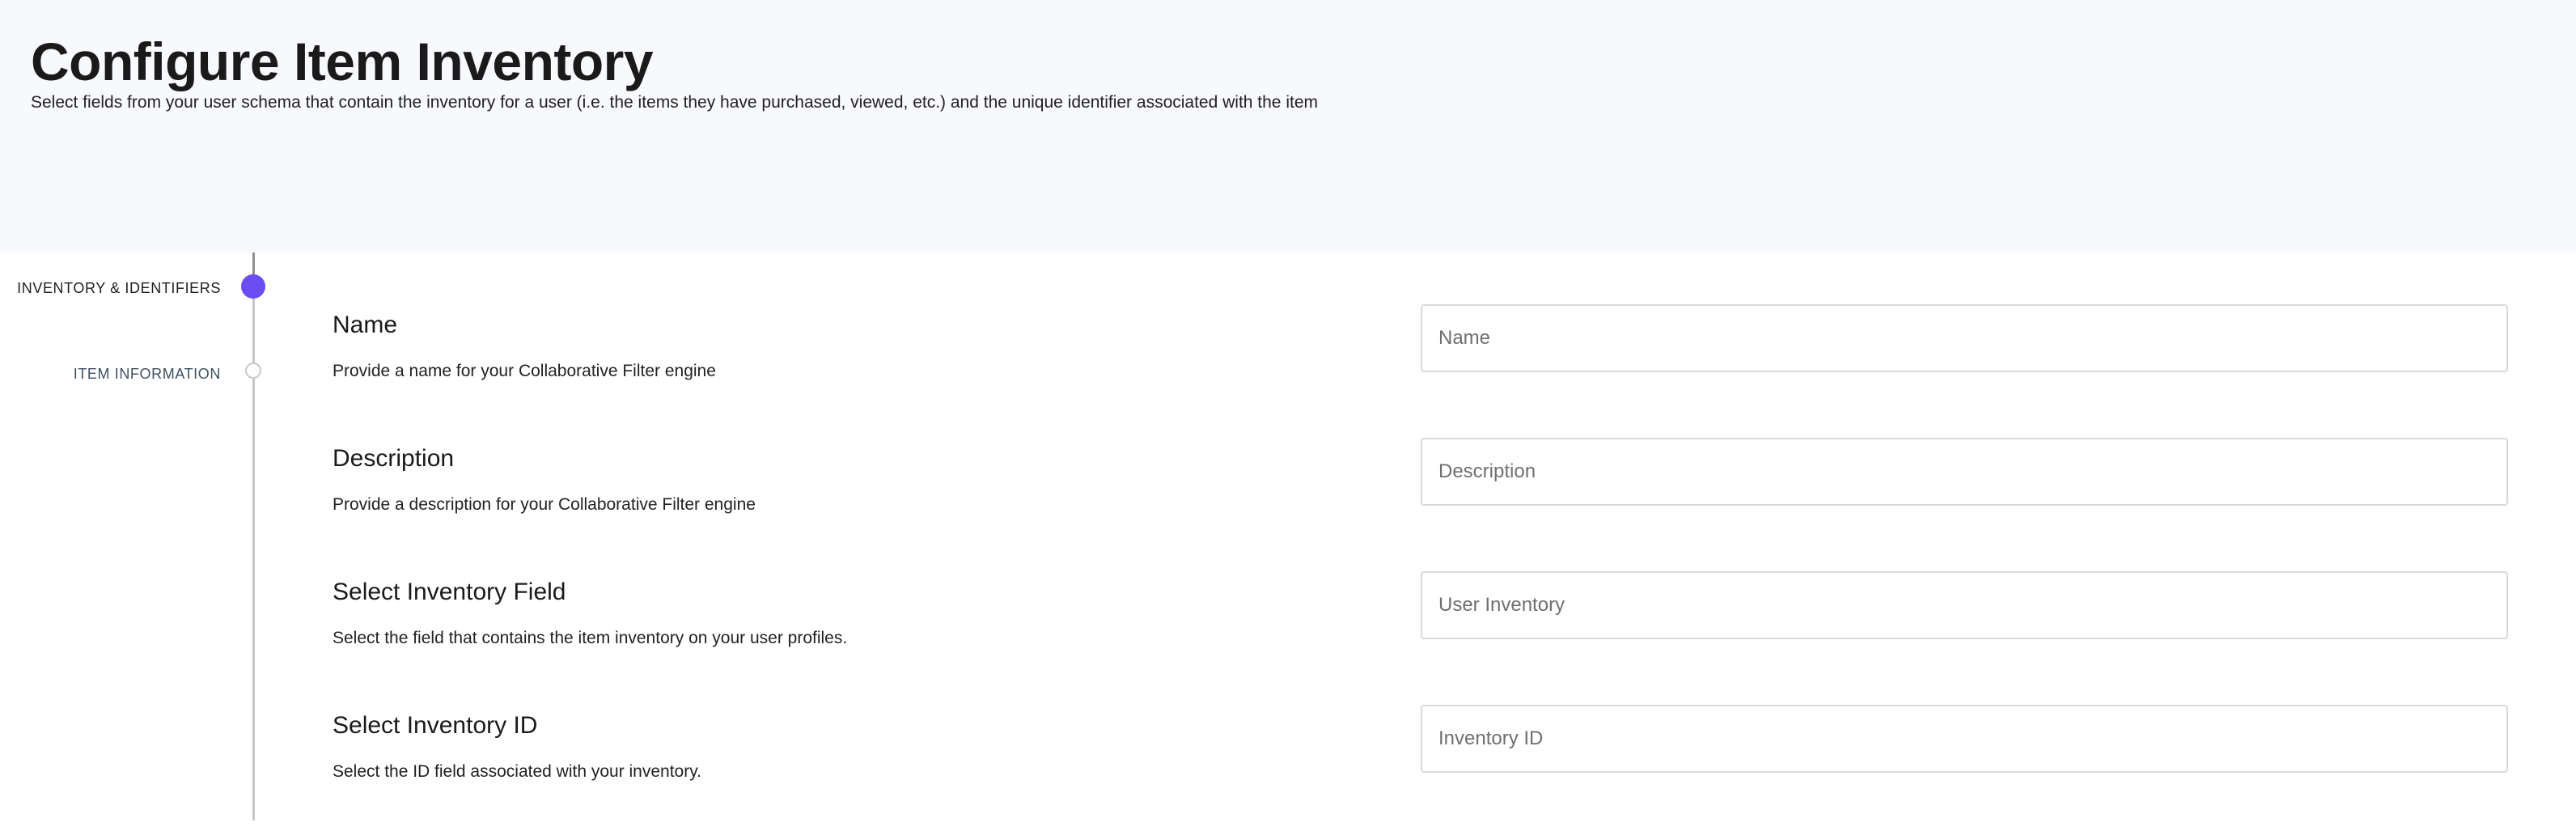 The width and height of the screenshot is (2576, 831). What do you see at coordinates (119, 288) in the screenshot?
I see `step-inventory-identifiers-label: INVENTORY & IDENTIFIERS` at bounding box center [119, 288].